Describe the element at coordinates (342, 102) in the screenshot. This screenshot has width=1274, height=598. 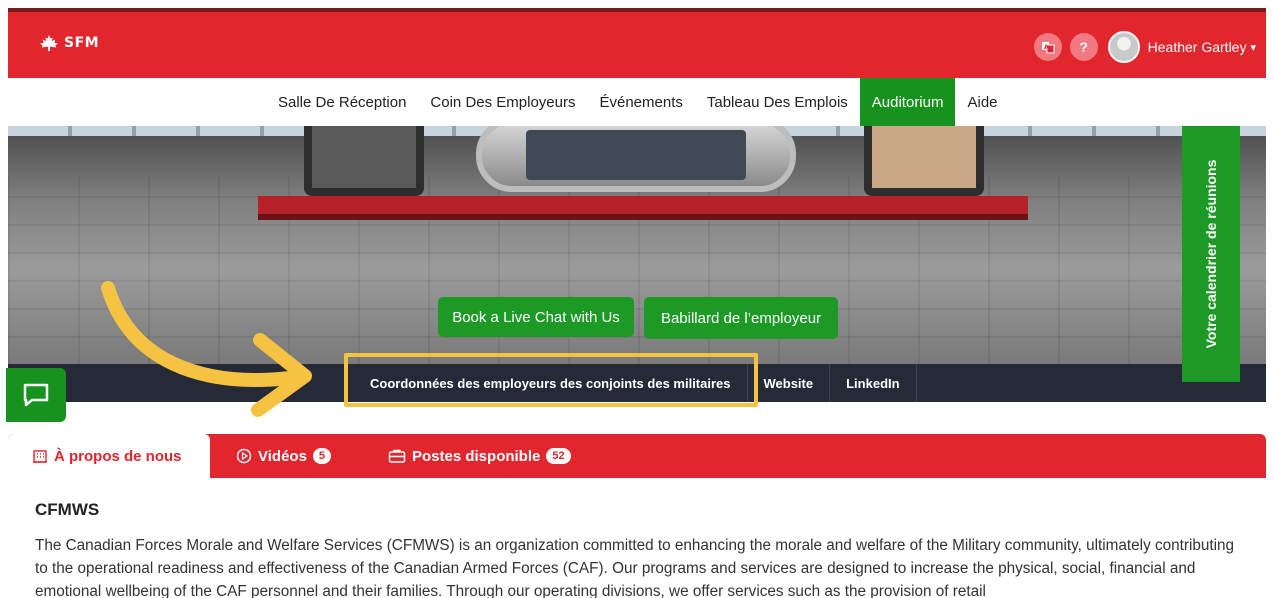
I see `nav-item-salle-de-reception: Salle De Réception` at that location.